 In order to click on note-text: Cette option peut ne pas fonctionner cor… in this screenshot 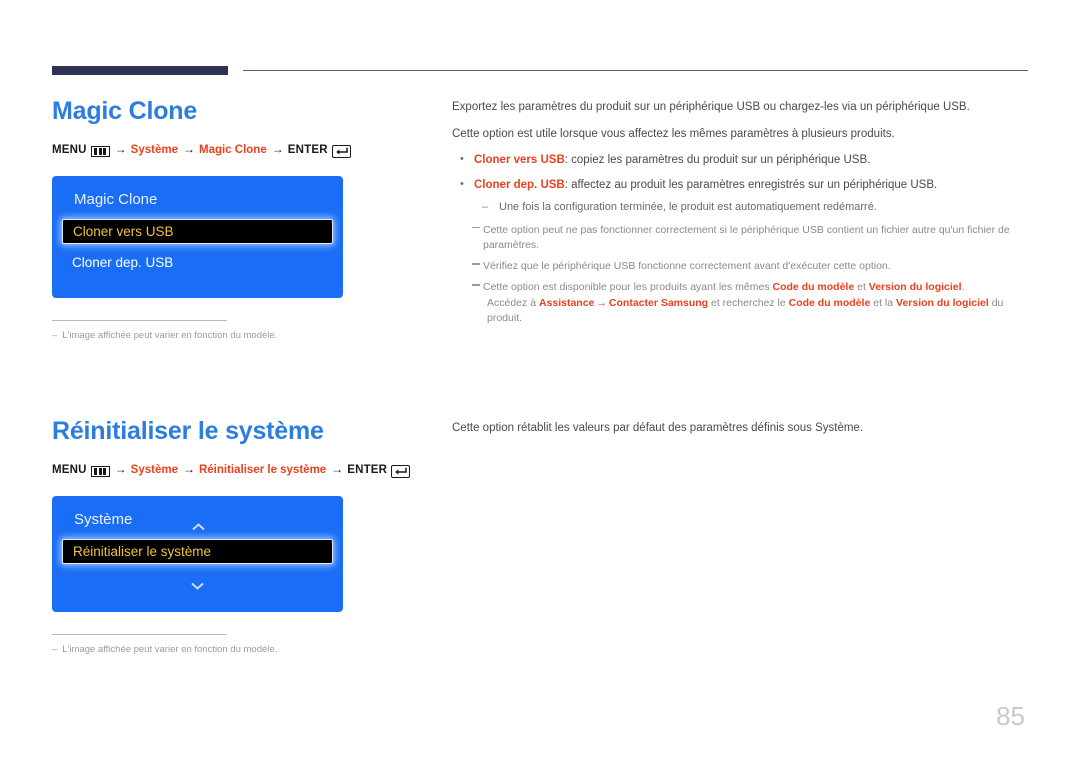, I will do `click(746, 237)`.